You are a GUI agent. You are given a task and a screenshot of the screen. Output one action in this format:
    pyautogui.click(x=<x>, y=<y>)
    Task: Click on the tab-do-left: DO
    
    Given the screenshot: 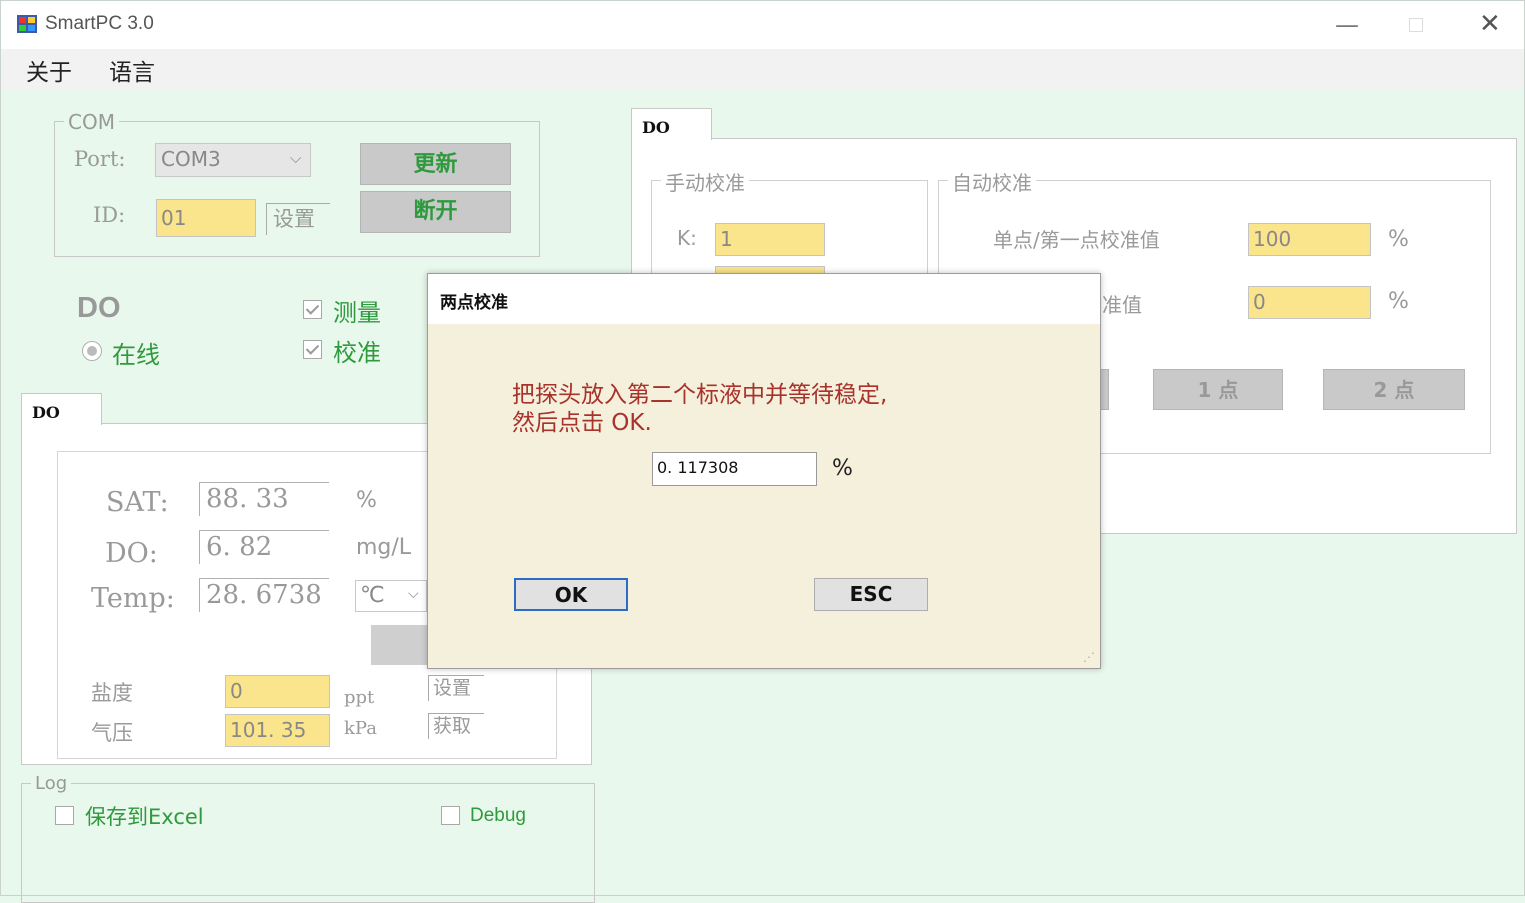 What is the action you would take?
    pyautogui.click(x=61, y=409)
    